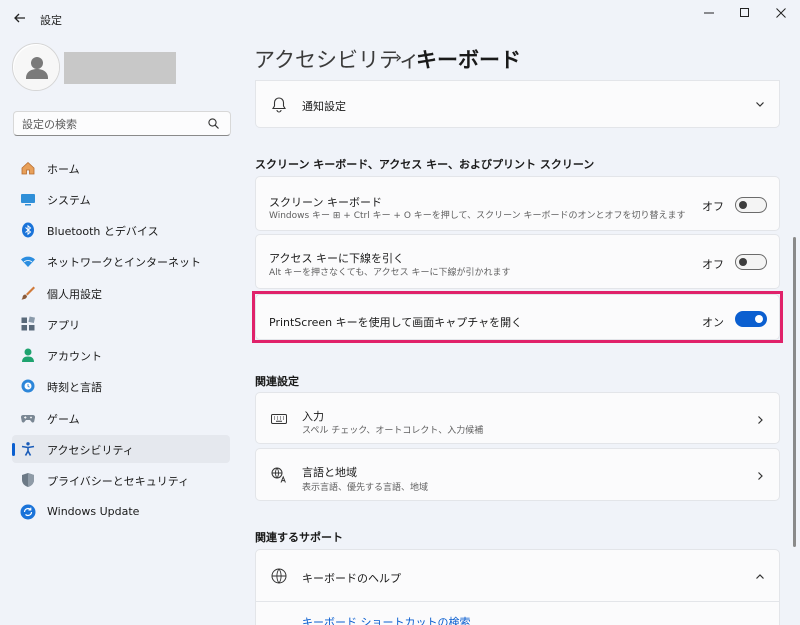 This screenshot has height=625, width=800. Describe the element at coordinates (751, 319) in the screenshot. I see `printscreen-toggle` at that location.